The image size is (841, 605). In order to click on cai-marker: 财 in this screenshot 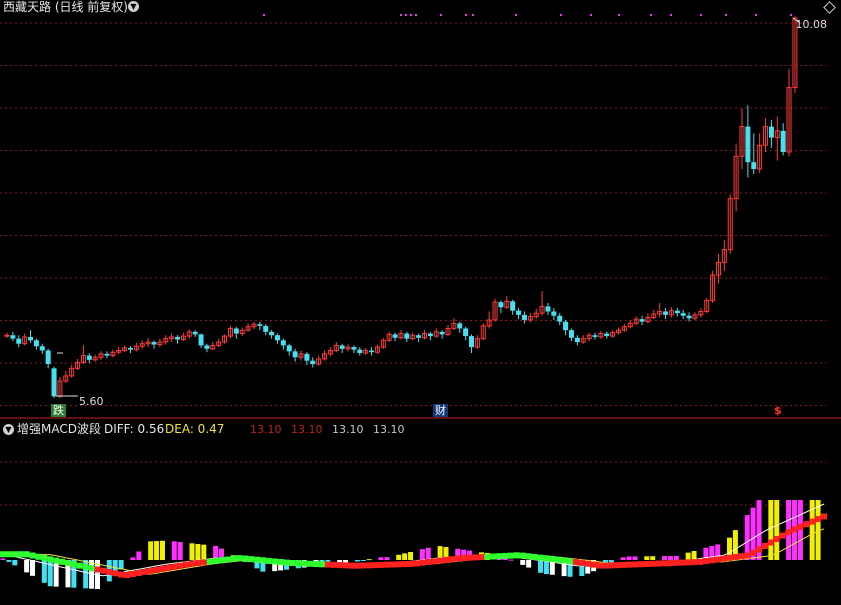, I will do `click(440, 410)`.